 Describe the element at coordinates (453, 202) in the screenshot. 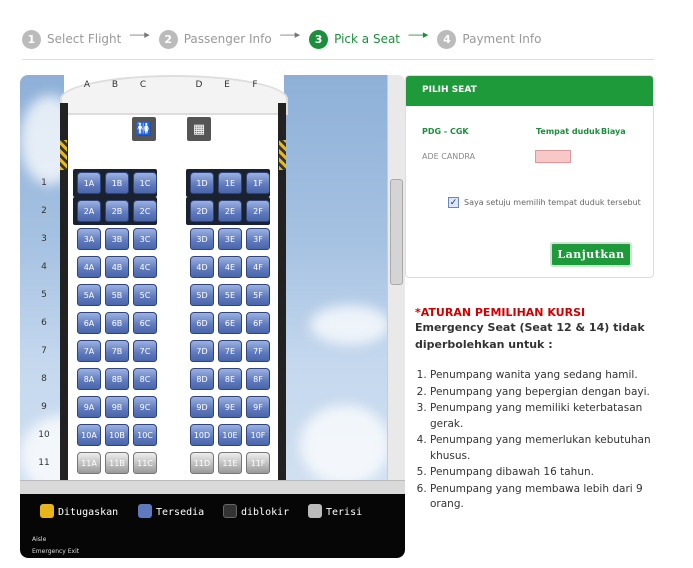

I see `agree-checkbox: ✓` at that location.